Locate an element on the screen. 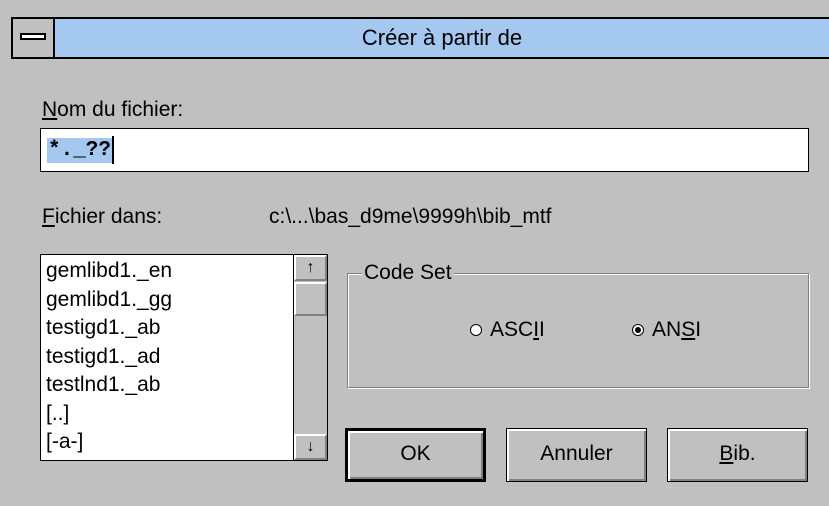  bib-button: Bib. is located at coordinates (737, 455).